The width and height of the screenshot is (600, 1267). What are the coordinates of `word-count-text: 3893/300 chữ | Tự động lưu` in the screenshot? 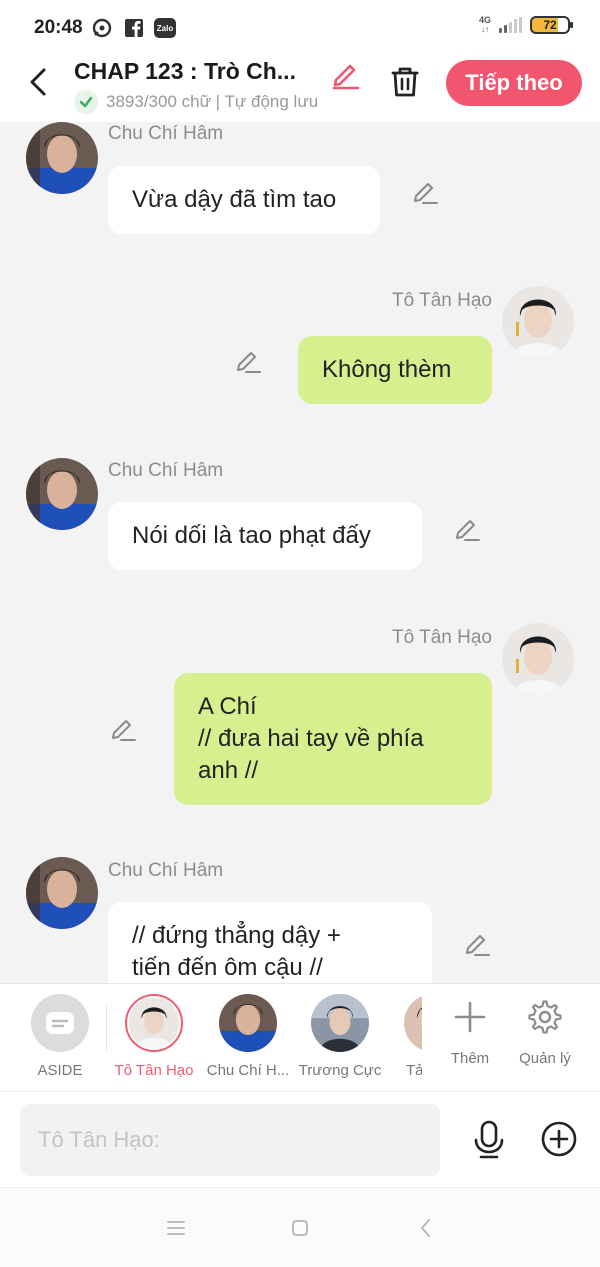 It's located at (212, 101).